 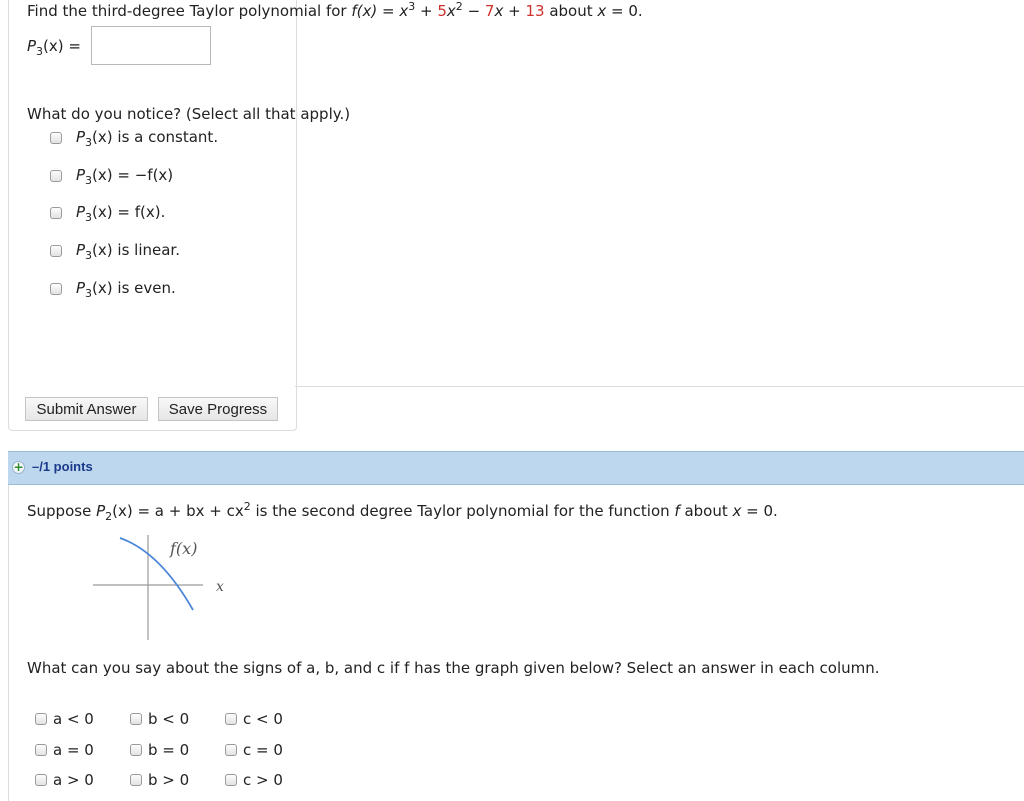 I want to click on option-b-eq: b = 0, so click(x=159, y=750).